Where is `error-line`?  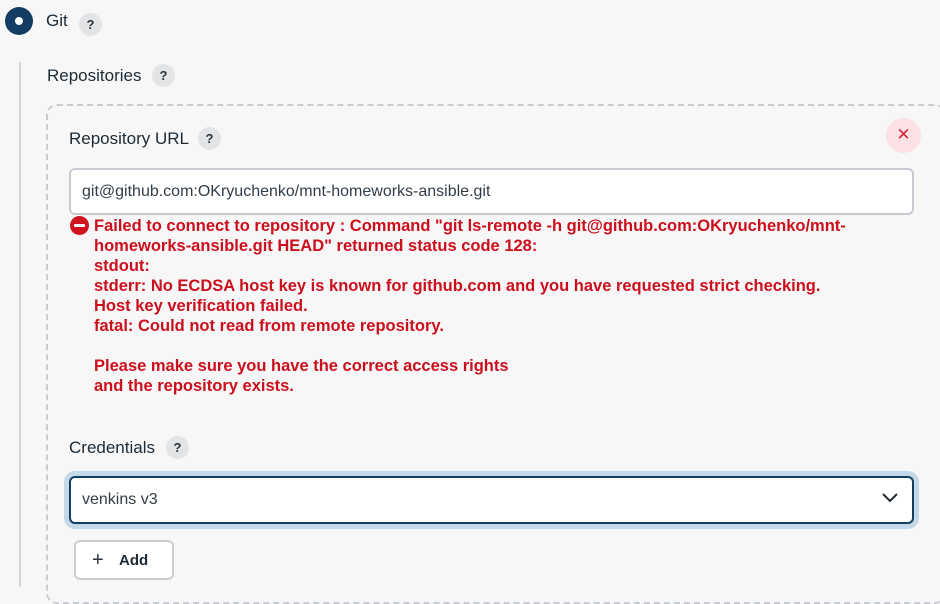
error-line is located at coordinates (494, 346).